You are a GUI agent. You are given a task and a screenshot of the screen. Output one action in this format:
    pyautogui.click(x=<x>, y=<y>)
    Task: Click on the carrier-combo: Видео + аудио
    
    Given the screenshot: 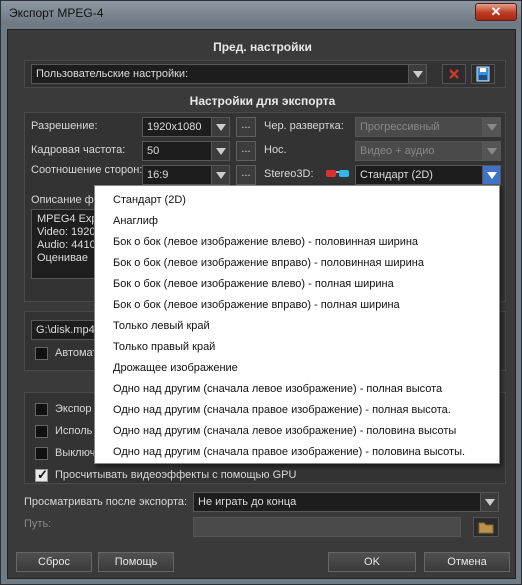 What is the action you would take?
    pyautogui.click(x=428, y=151)
    